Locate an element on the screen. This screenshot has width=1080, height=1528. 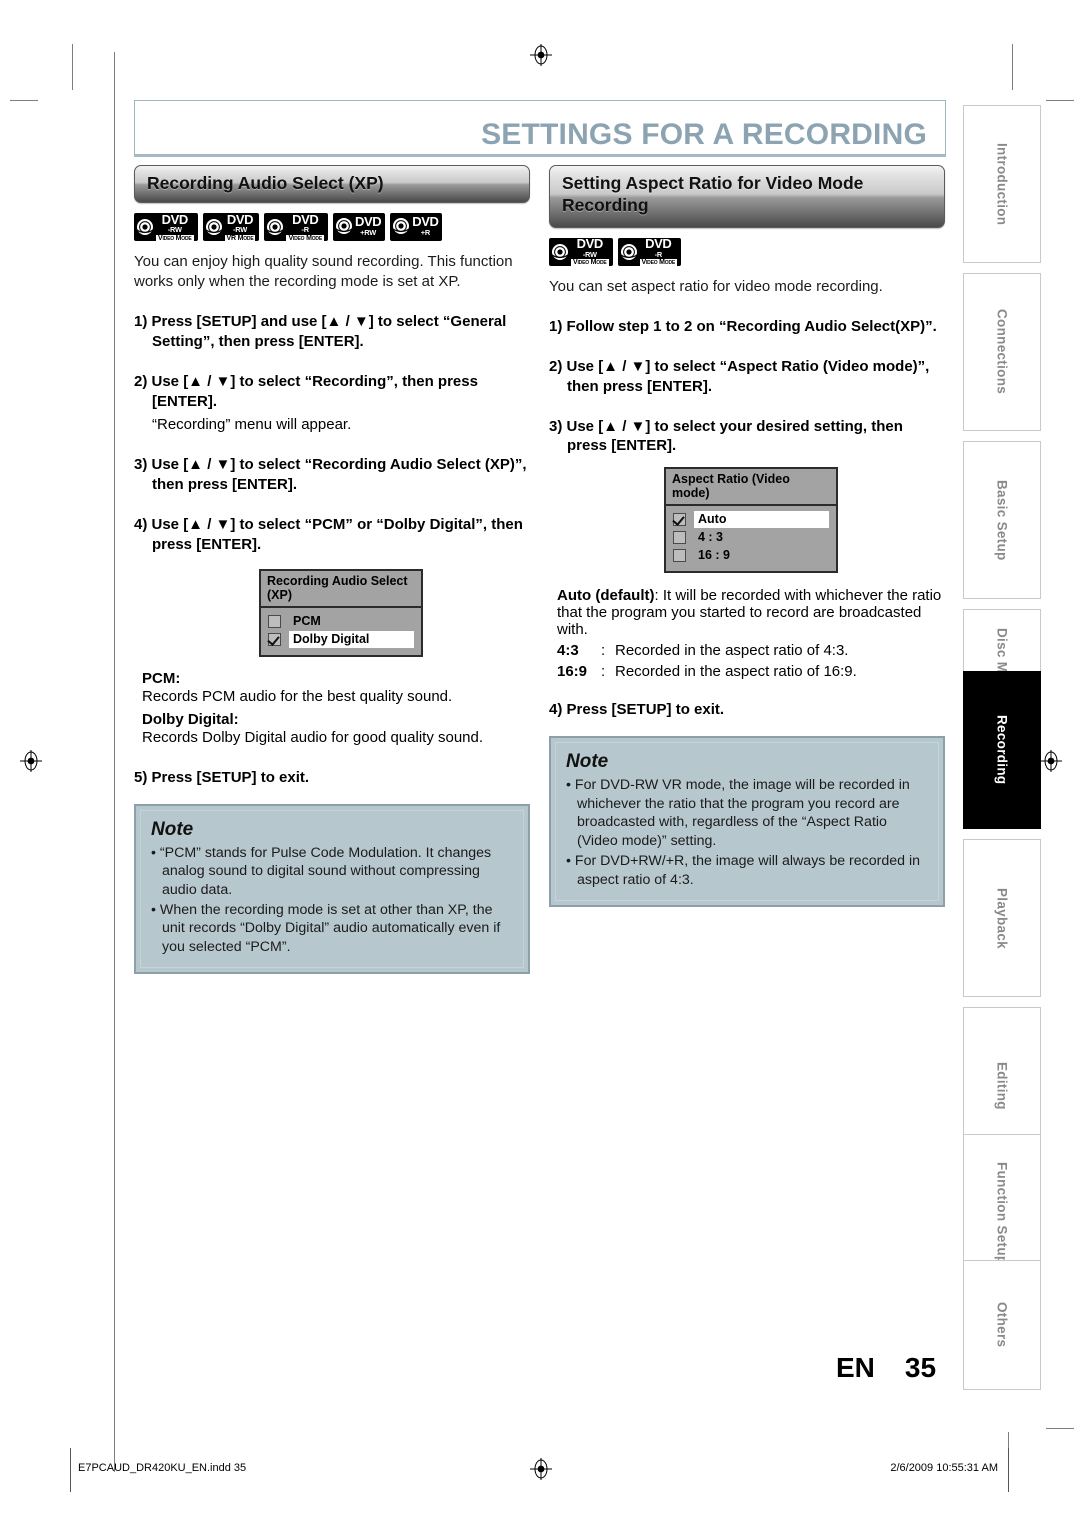
sidebar-item-playback: Playback is located at coordinates (1002, 918).